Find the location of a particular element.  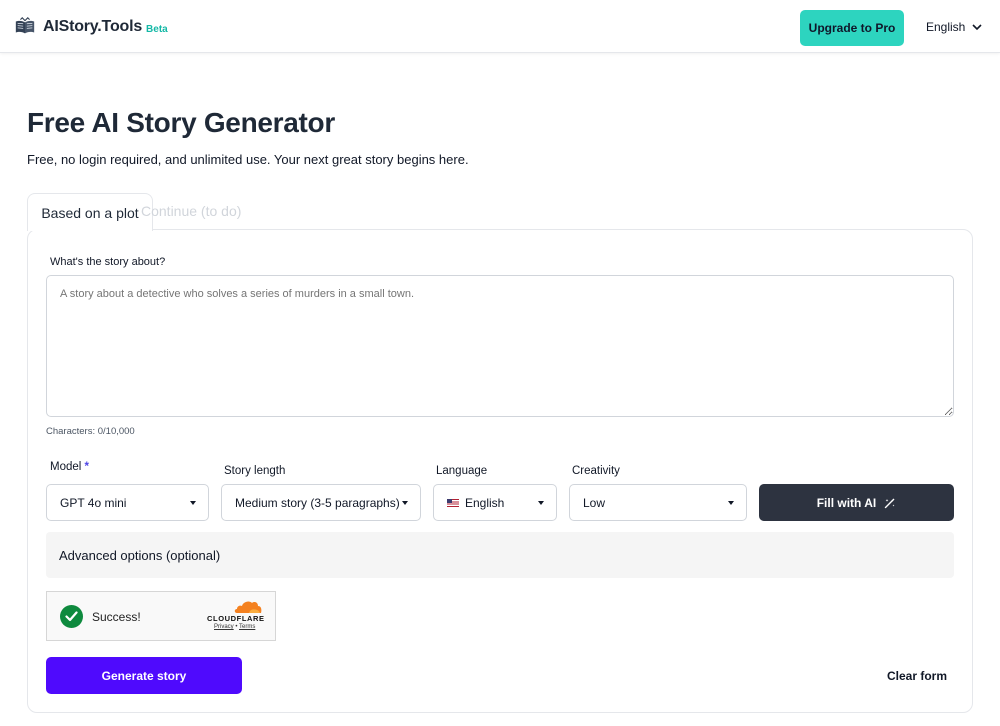

brand-logo: AIStory.Tools Beta is located at coordinates (91, 27).